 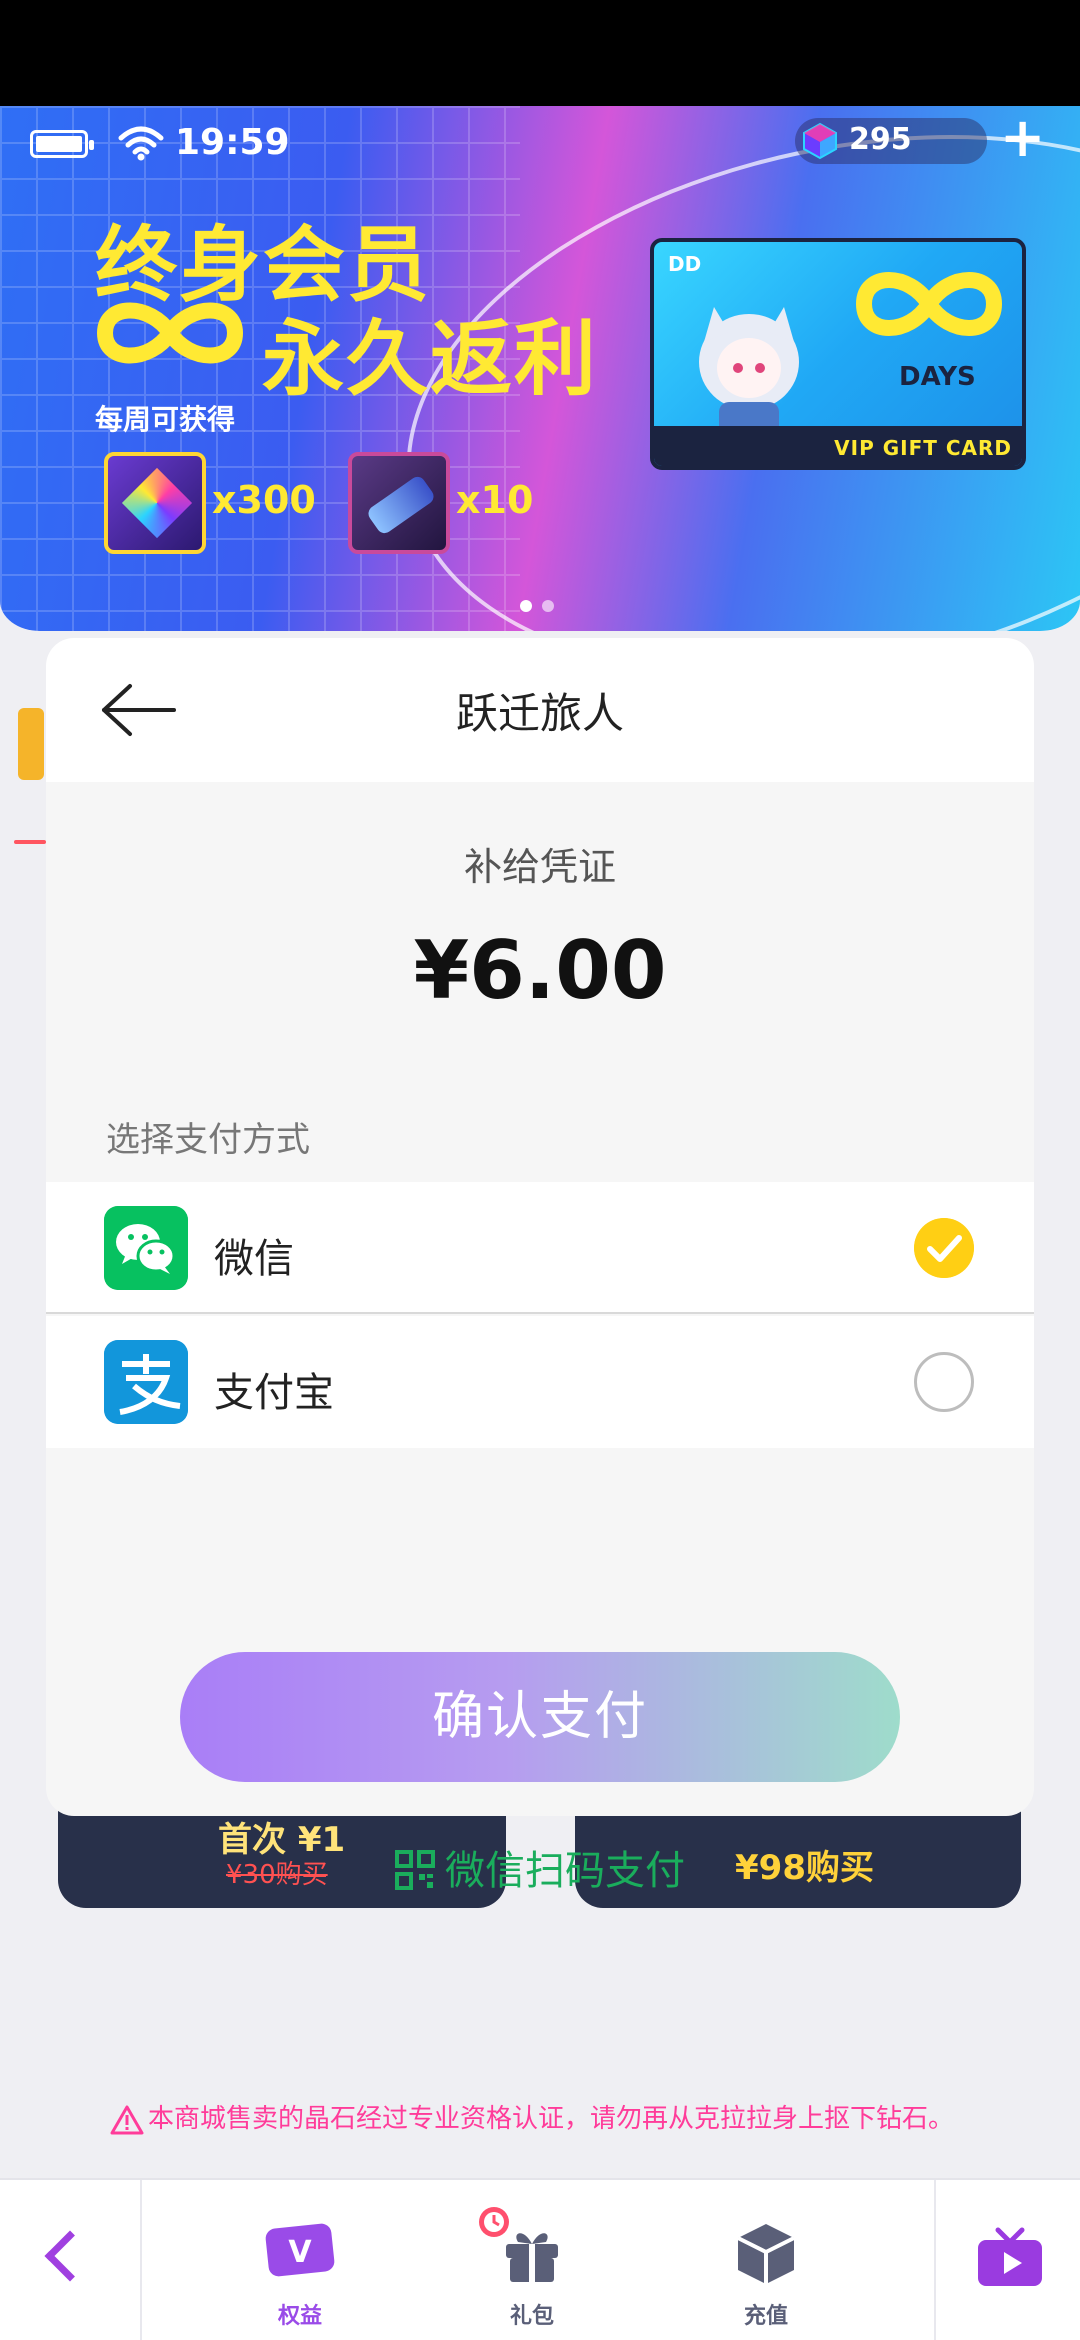 I want to click on ticket-icon, so click(x=401, y=505).